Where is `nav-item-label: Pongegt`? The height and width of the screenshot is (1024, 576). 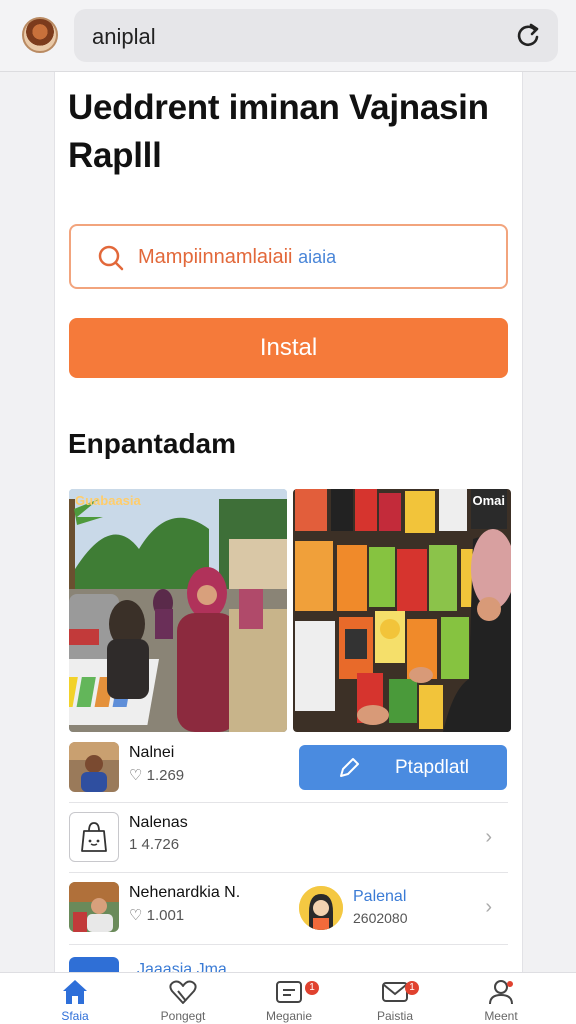
nav-item-label: Pongegt is located at coordinates (183, 1016).